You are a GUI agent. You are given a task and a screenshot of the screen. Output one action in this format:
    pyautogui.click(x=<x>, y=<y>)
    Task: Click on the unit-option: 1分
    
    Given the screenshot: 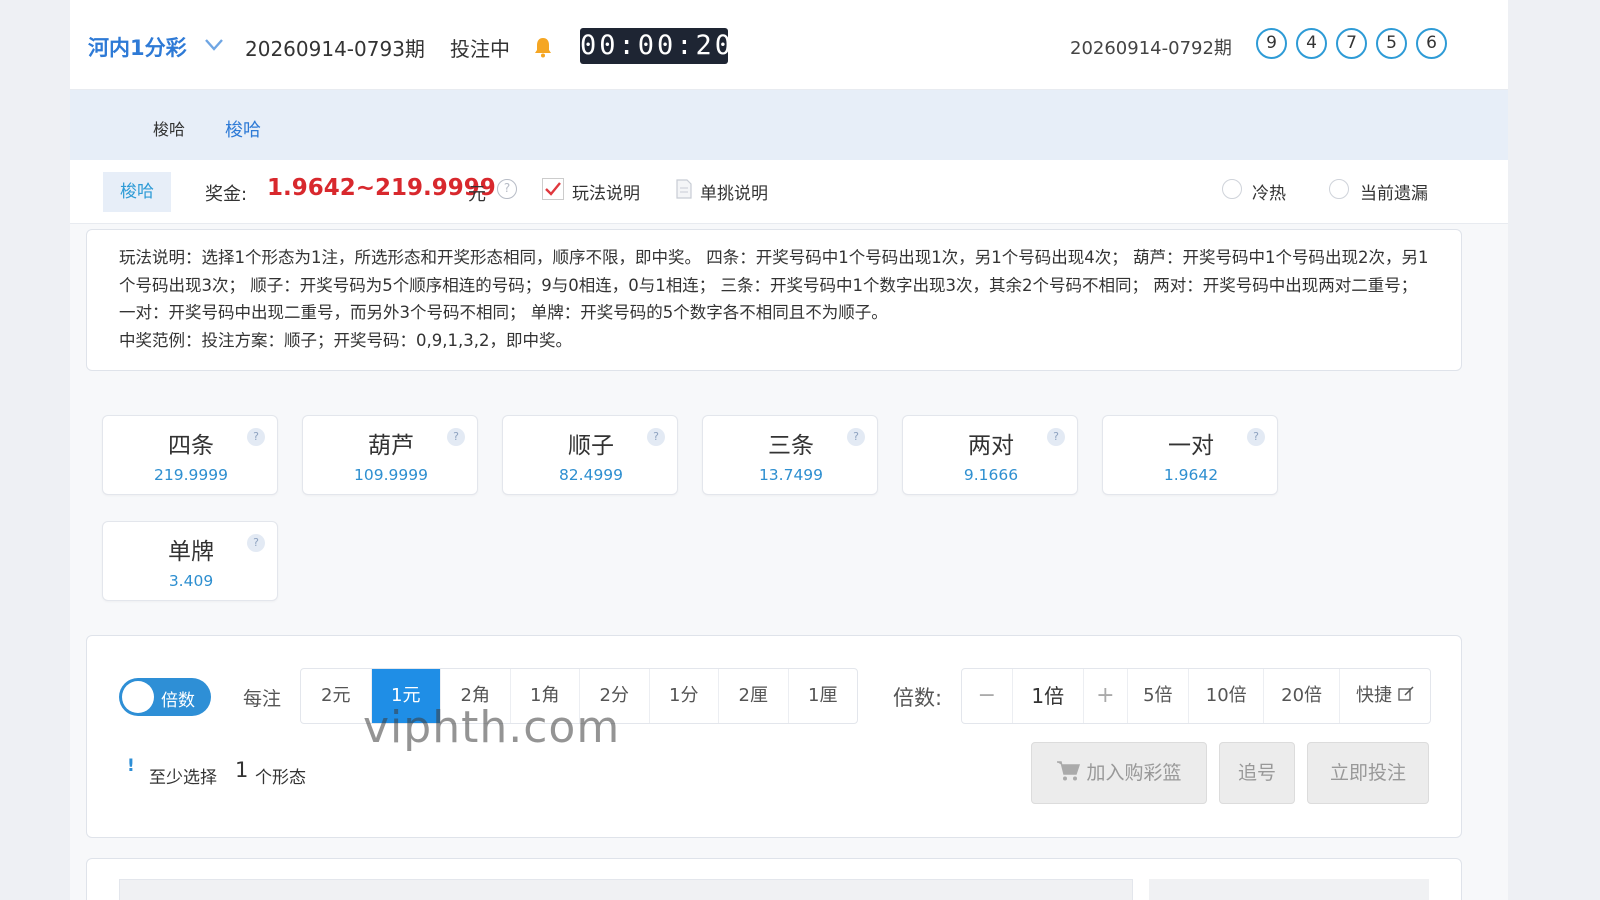 What is the action you would take?
    pyautogui.click(x=683, y=696)
    